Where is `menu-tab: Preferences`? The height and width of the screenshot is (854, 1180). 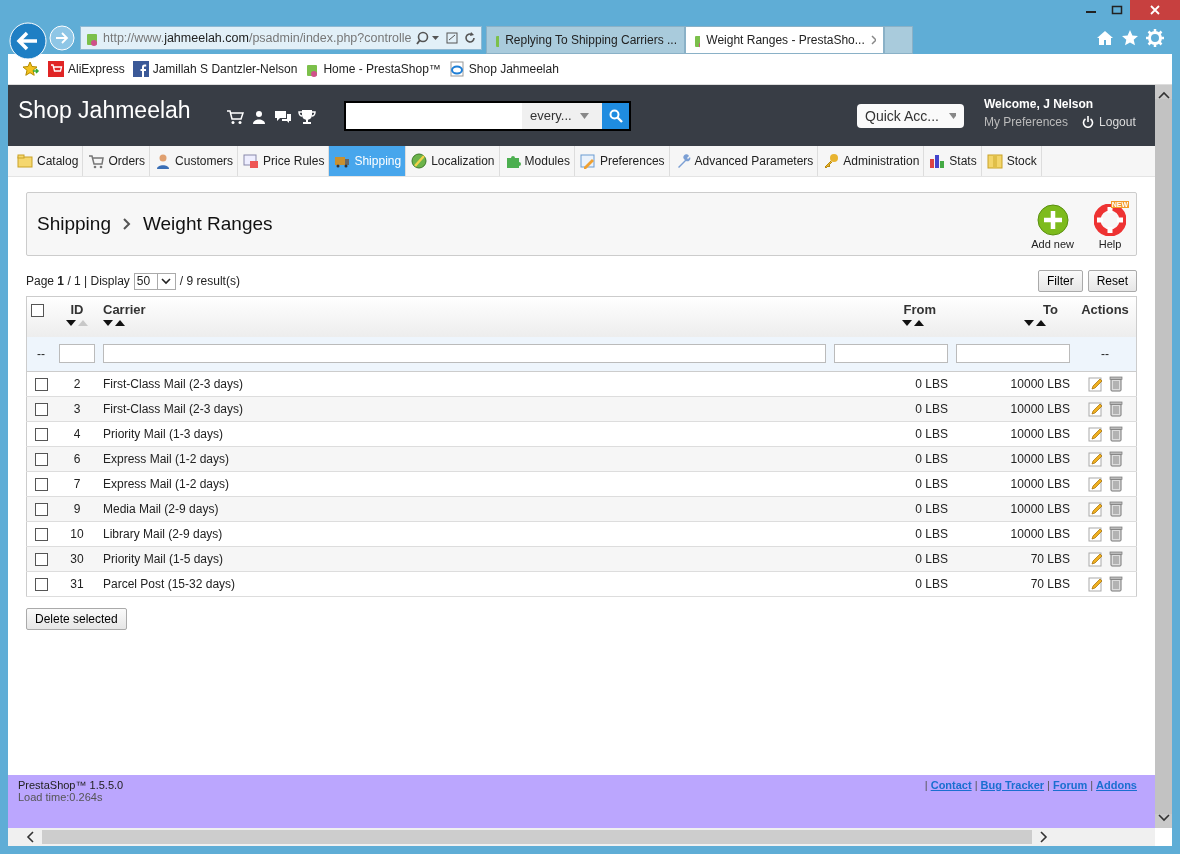
menu-tab: Preferences is located at coordinates (622, 161).